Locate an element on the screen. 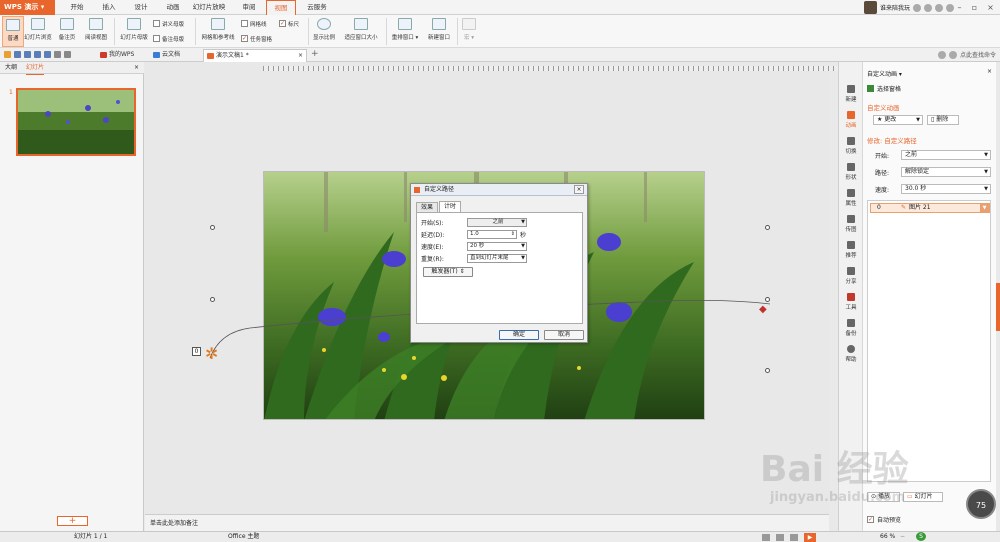  delay-spinner: 1.0 ⇕ is located at coordinates (492, 234).